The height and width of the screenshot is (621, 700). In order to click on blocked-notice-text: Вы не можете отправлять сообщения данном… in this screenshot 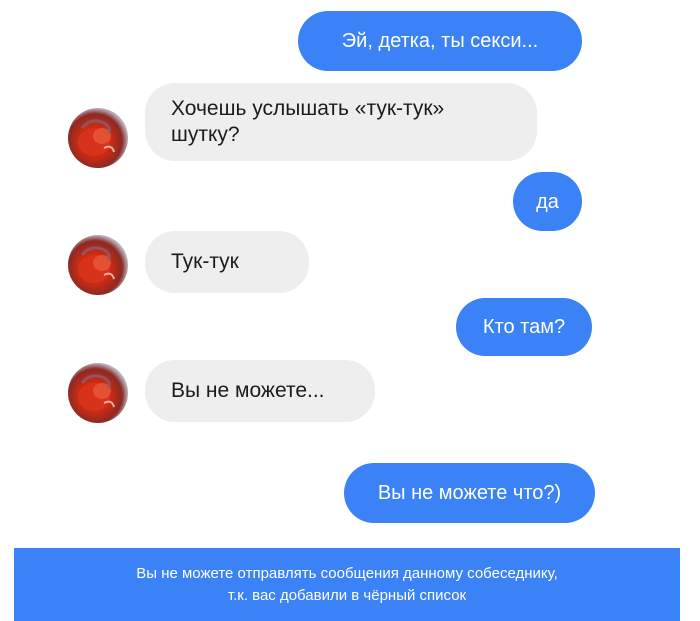, I will do `click(347, 584)`.